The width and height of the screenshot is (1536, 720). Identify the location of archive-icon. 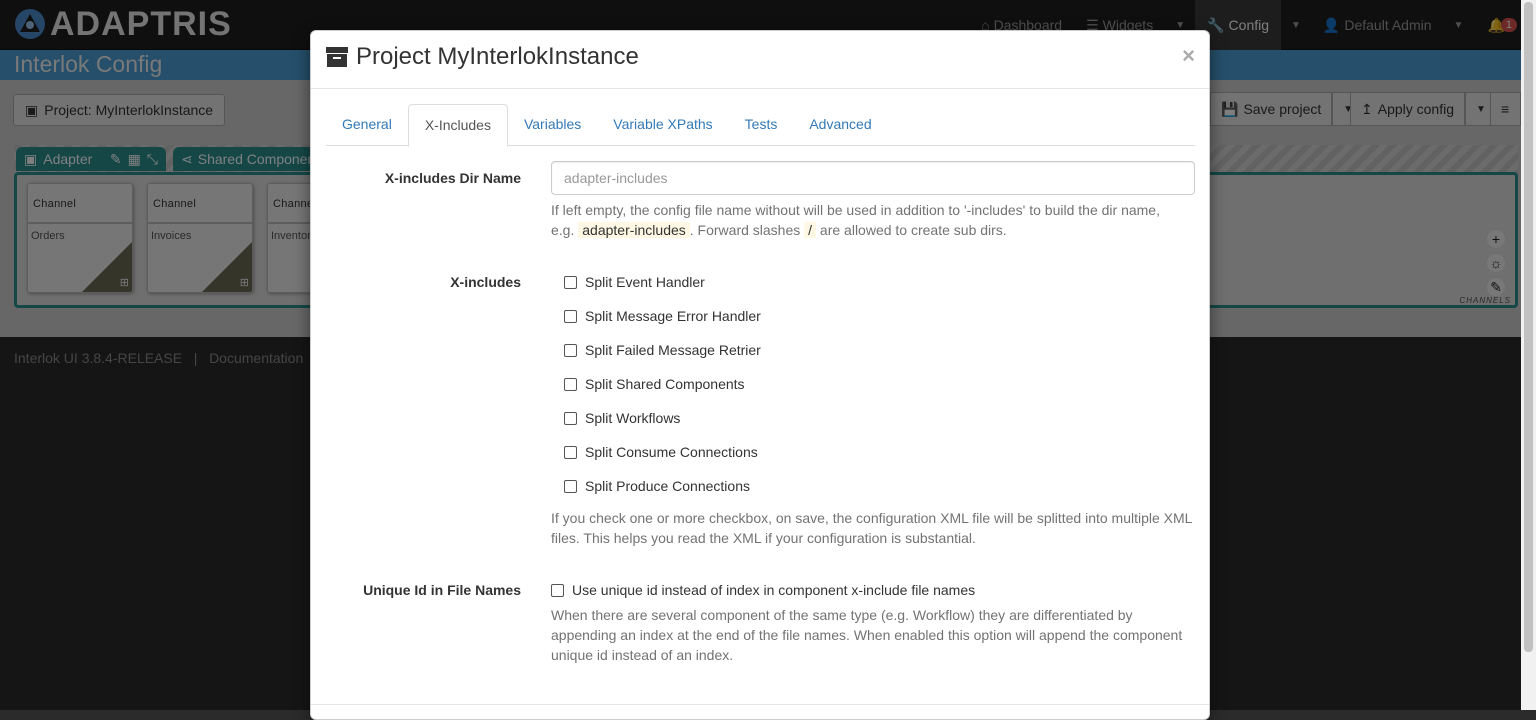
(337, 57).